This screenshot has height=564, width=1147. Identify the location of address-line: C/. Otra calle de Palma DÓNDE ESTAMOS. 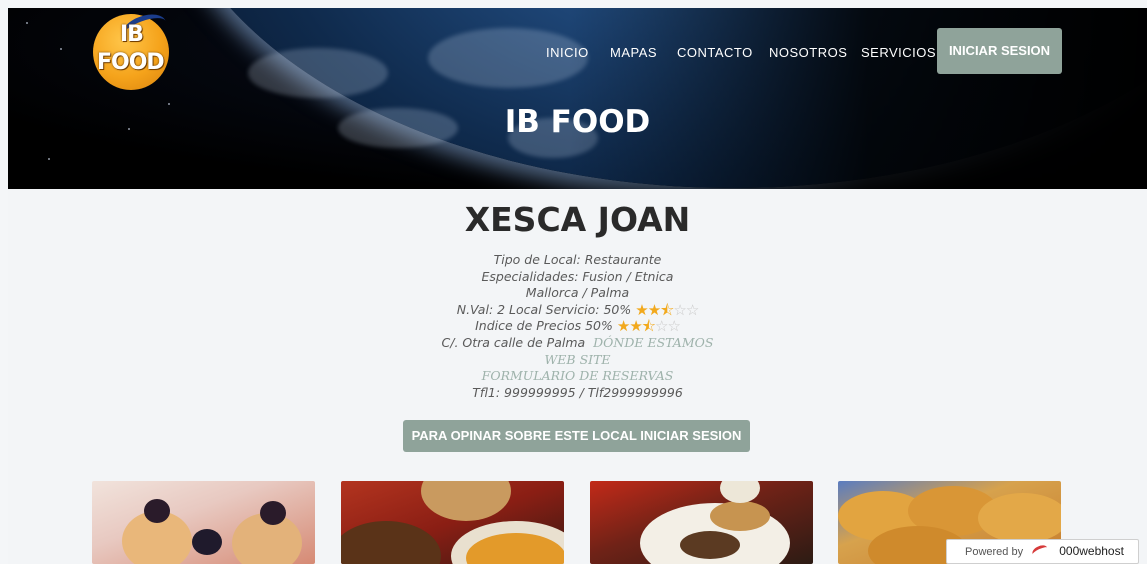
(577, 343).